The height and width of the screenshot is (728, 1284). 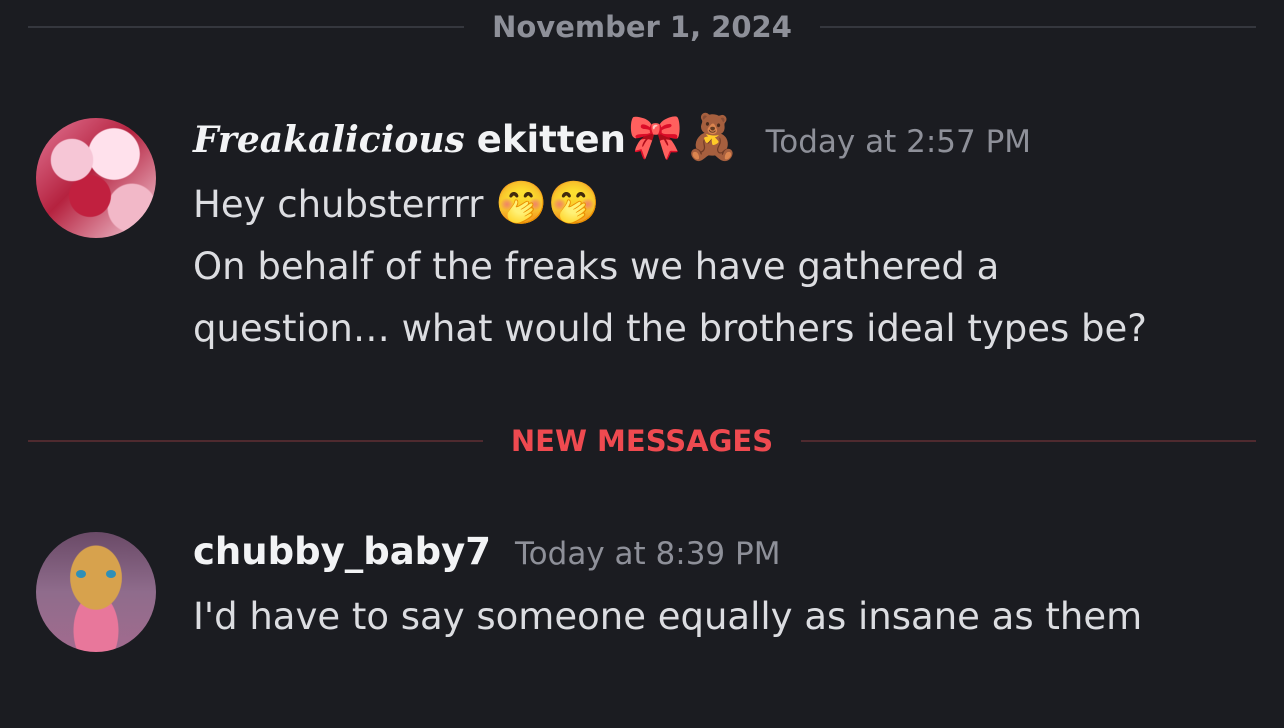 I want to click on message-text: Hey chubsterrrr, so click(x=338, y=204).